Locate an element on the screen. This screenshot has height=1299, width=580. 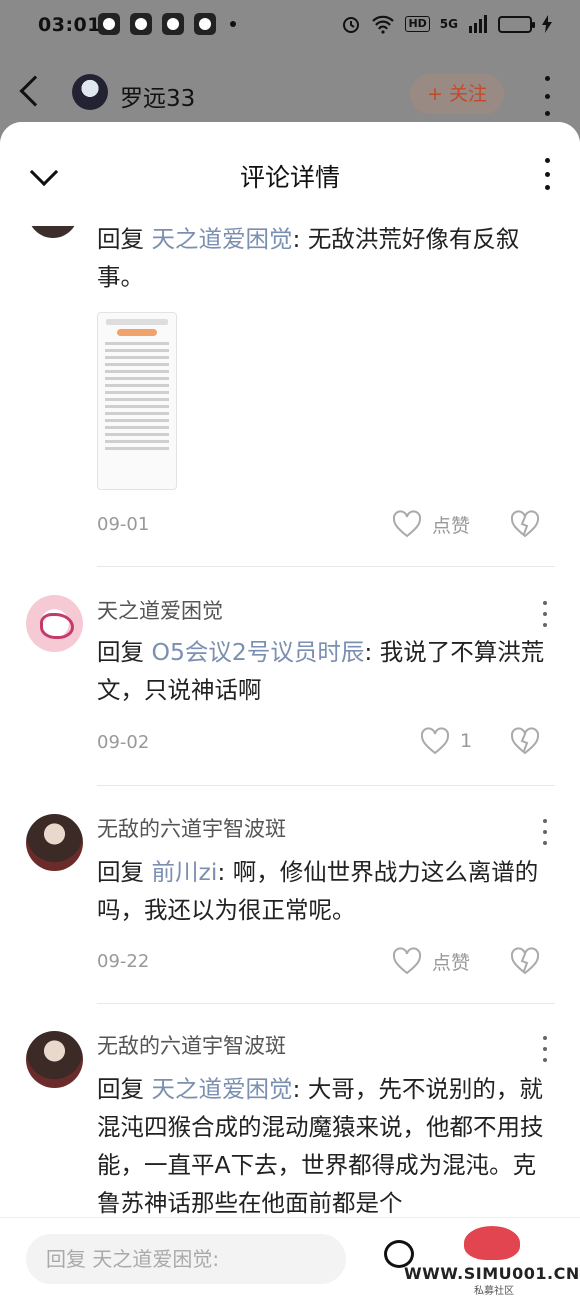
watermark-subtext: 私募社区 is located at coordinates (494, 1291).